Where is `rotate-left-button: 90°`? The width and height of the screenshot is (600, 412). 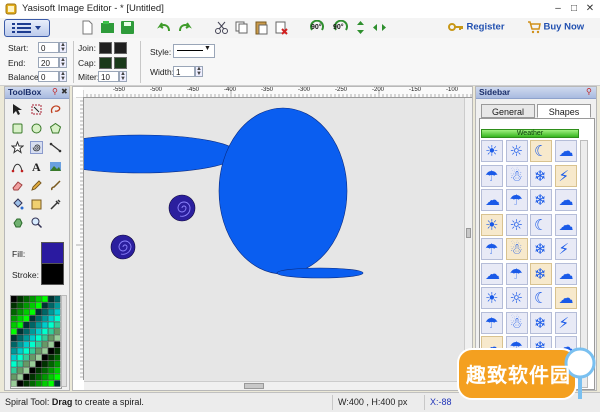 rotate-left-button: 90° is located at coordinates (318, 27).